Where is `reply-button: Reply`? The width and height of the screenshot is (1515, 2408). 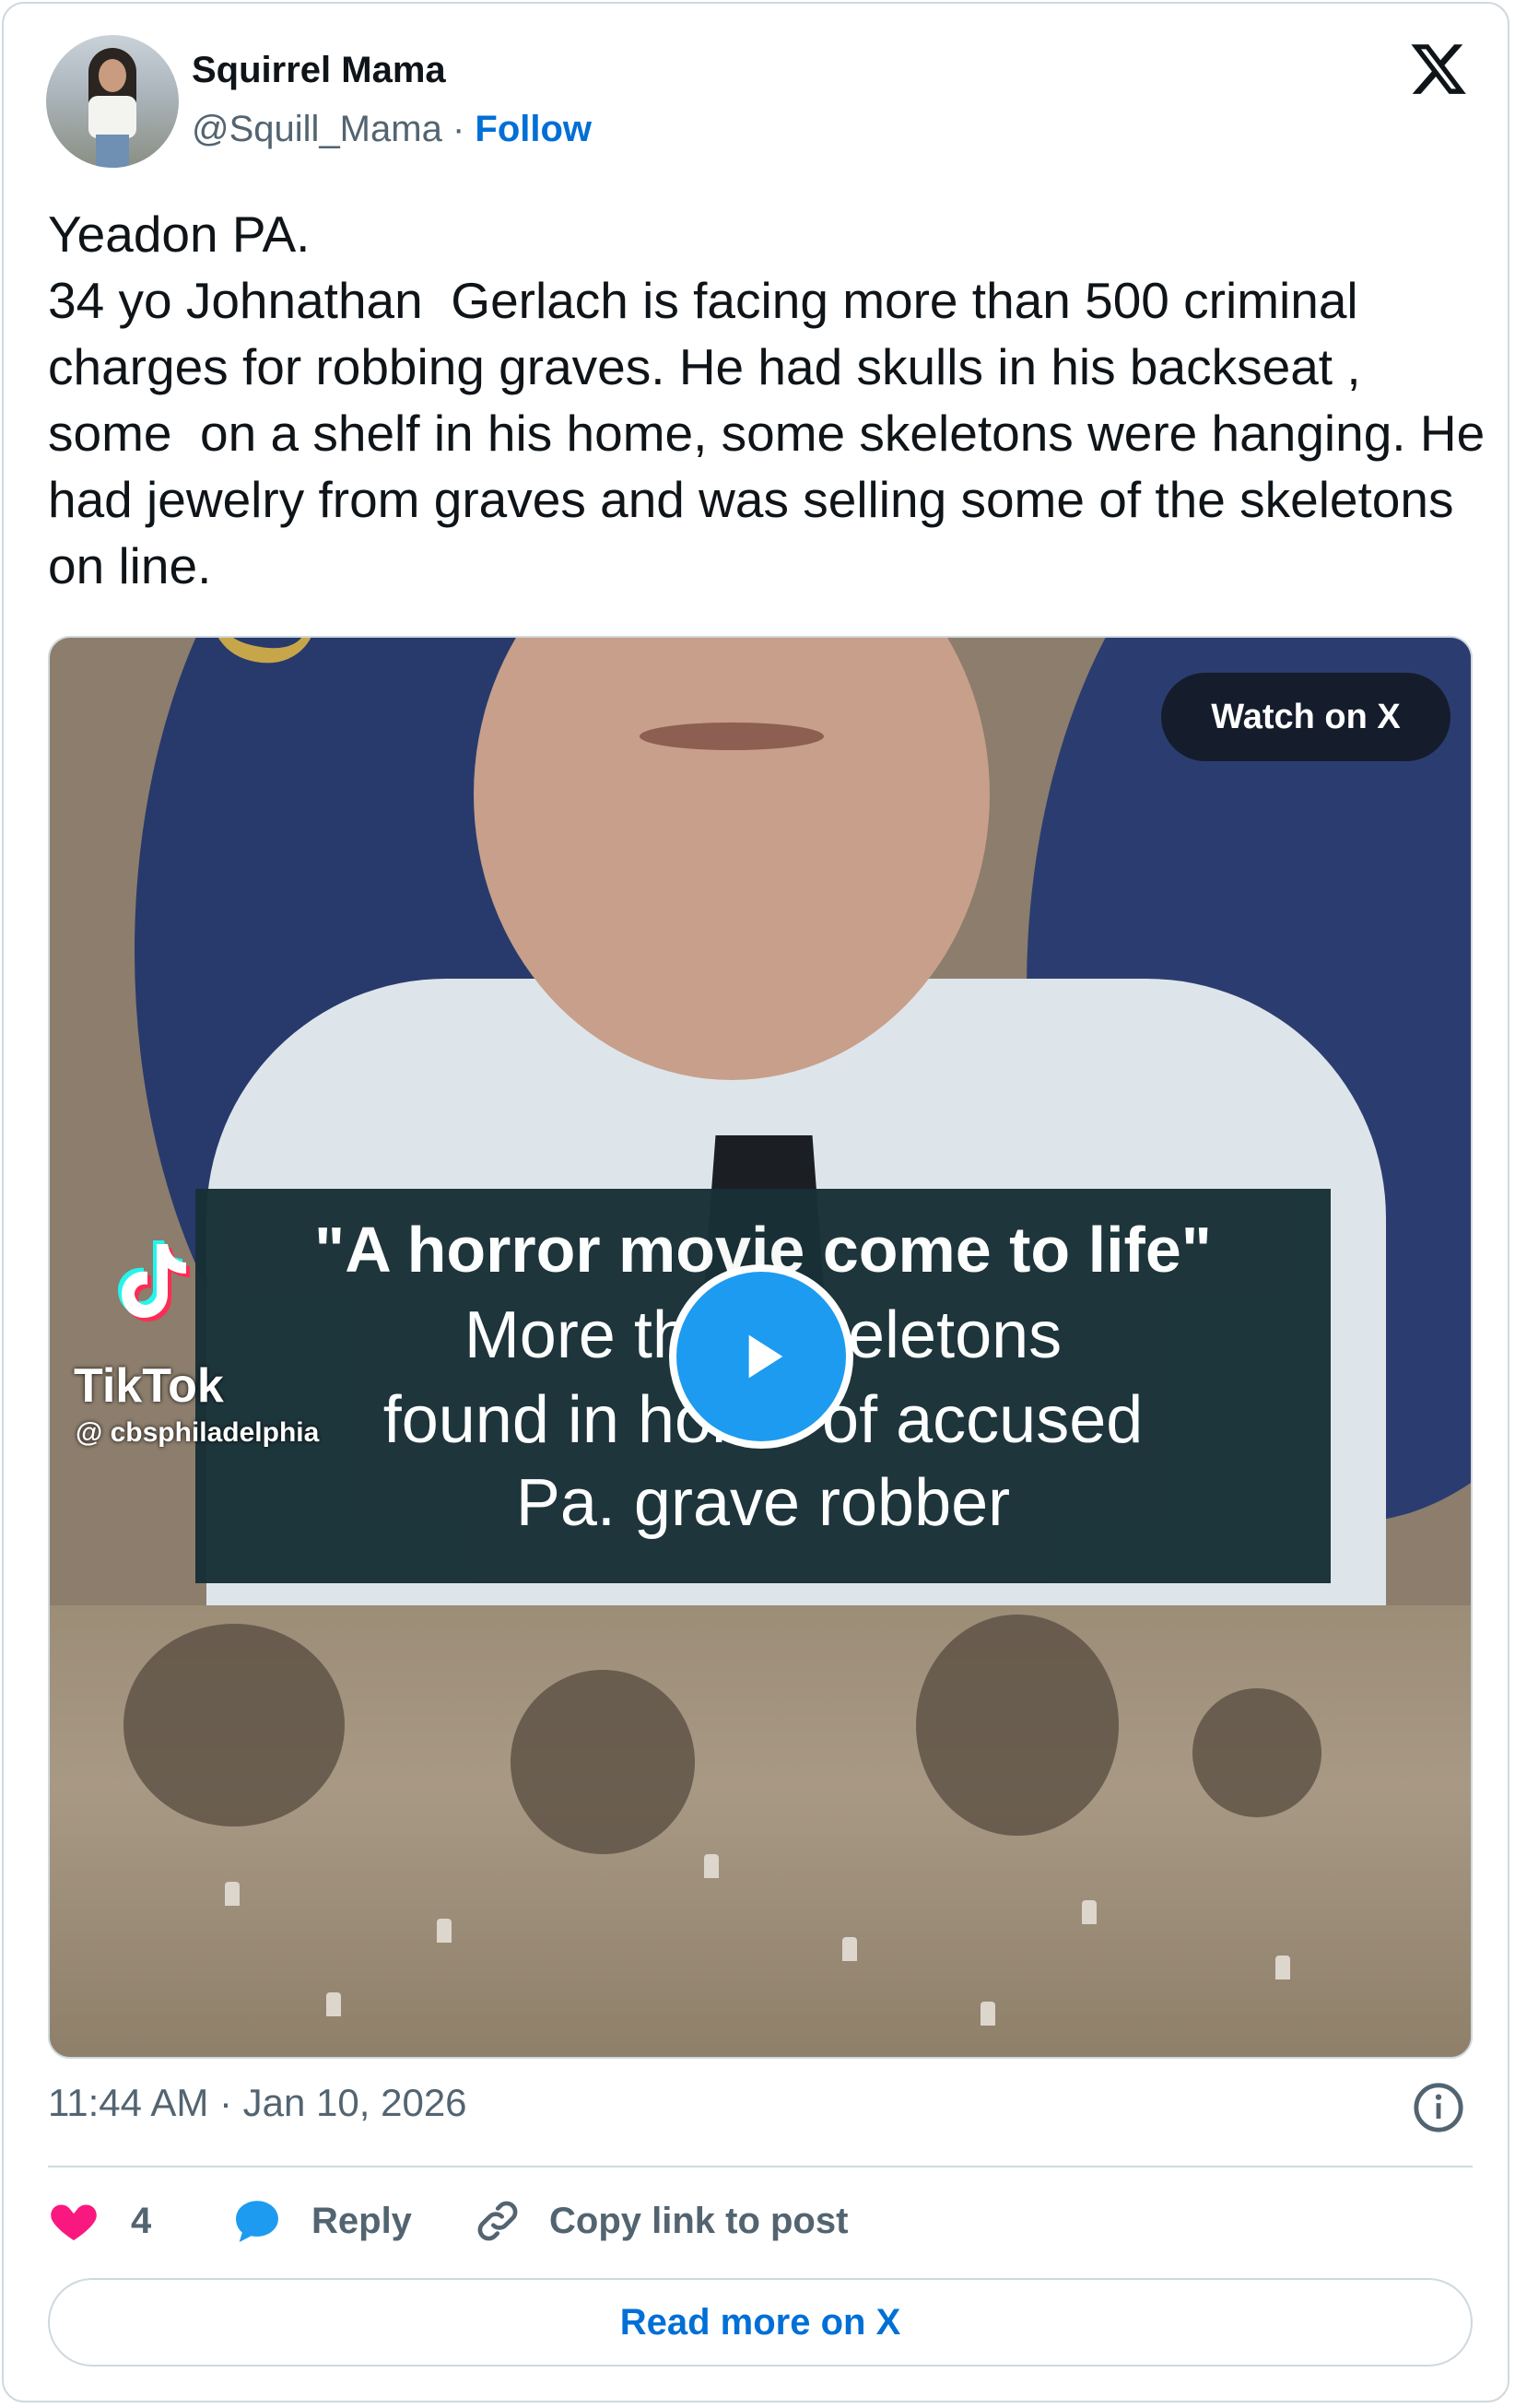
reply-button: Reply is located at coordinates (321, 2221).